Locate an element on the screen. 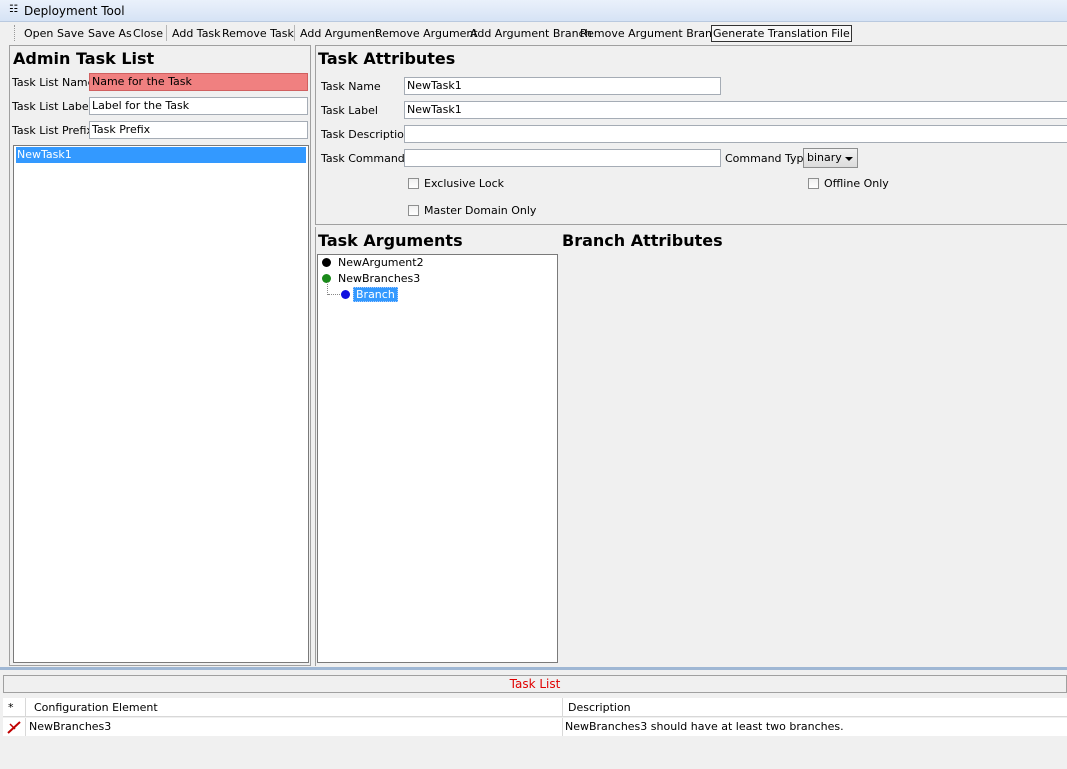 The height and width of the screenshot is (769, 1067). save-button: Save is located at coordinates (70, 33).